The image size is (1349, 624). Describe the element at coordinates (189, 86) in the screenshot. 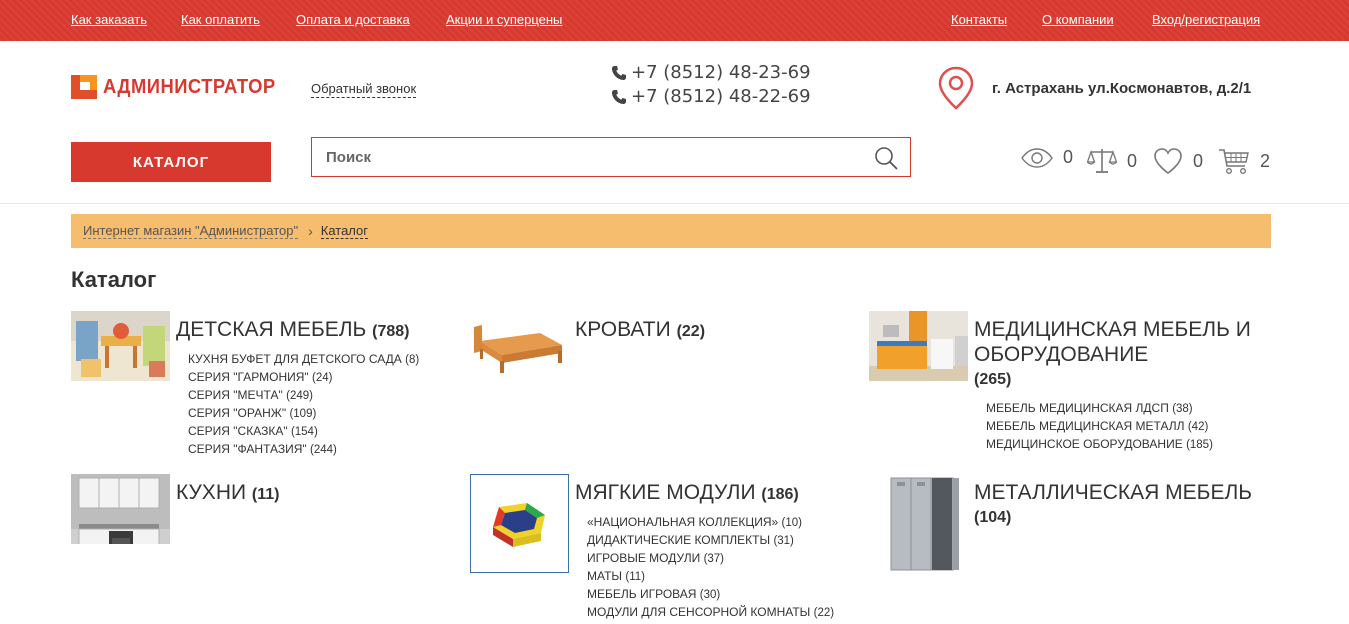

I see `logo-text: АДМИНИСТРАТОР` at that location.